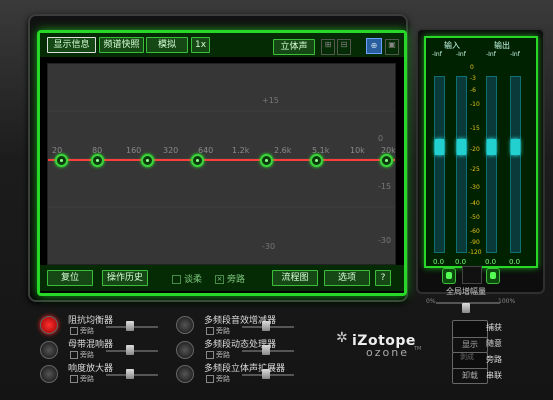 The image size is (553, 400). I want to click on scale-tick: -60, so click(475, 231).